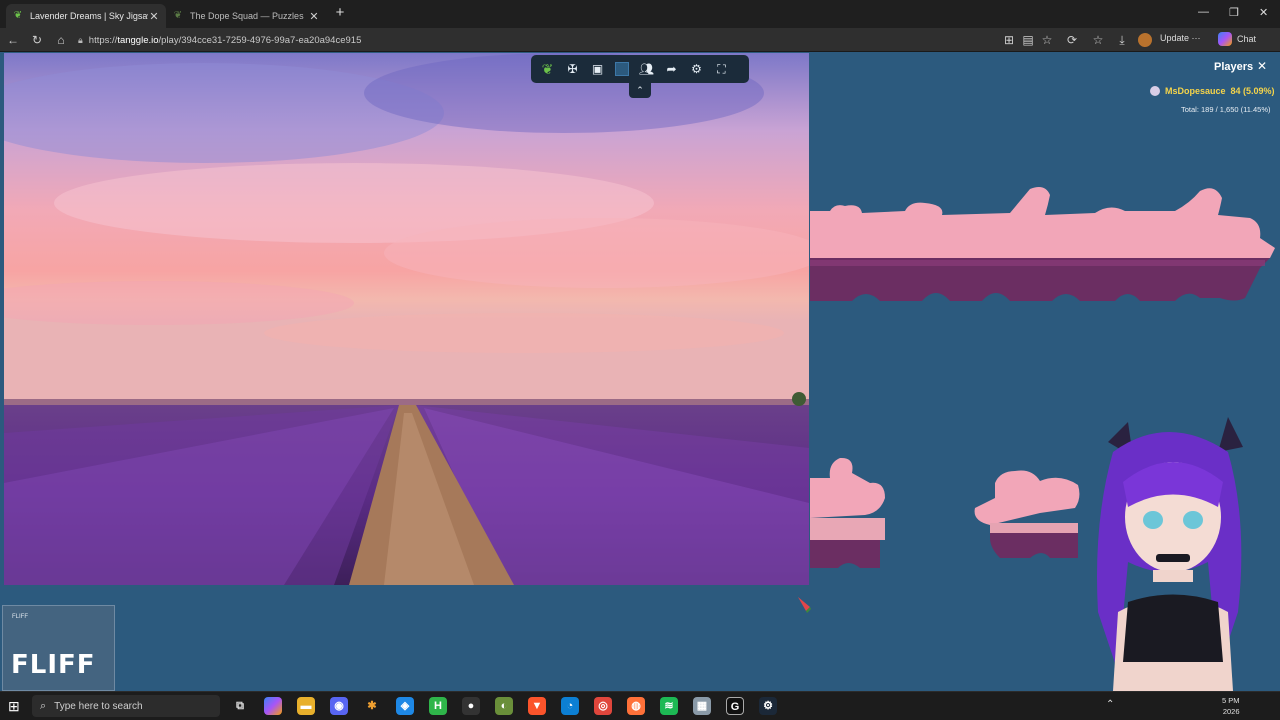  Describe the element at coordinates (37, 40) in the screenshot. I see `refresh-icon: ↻` at that location.